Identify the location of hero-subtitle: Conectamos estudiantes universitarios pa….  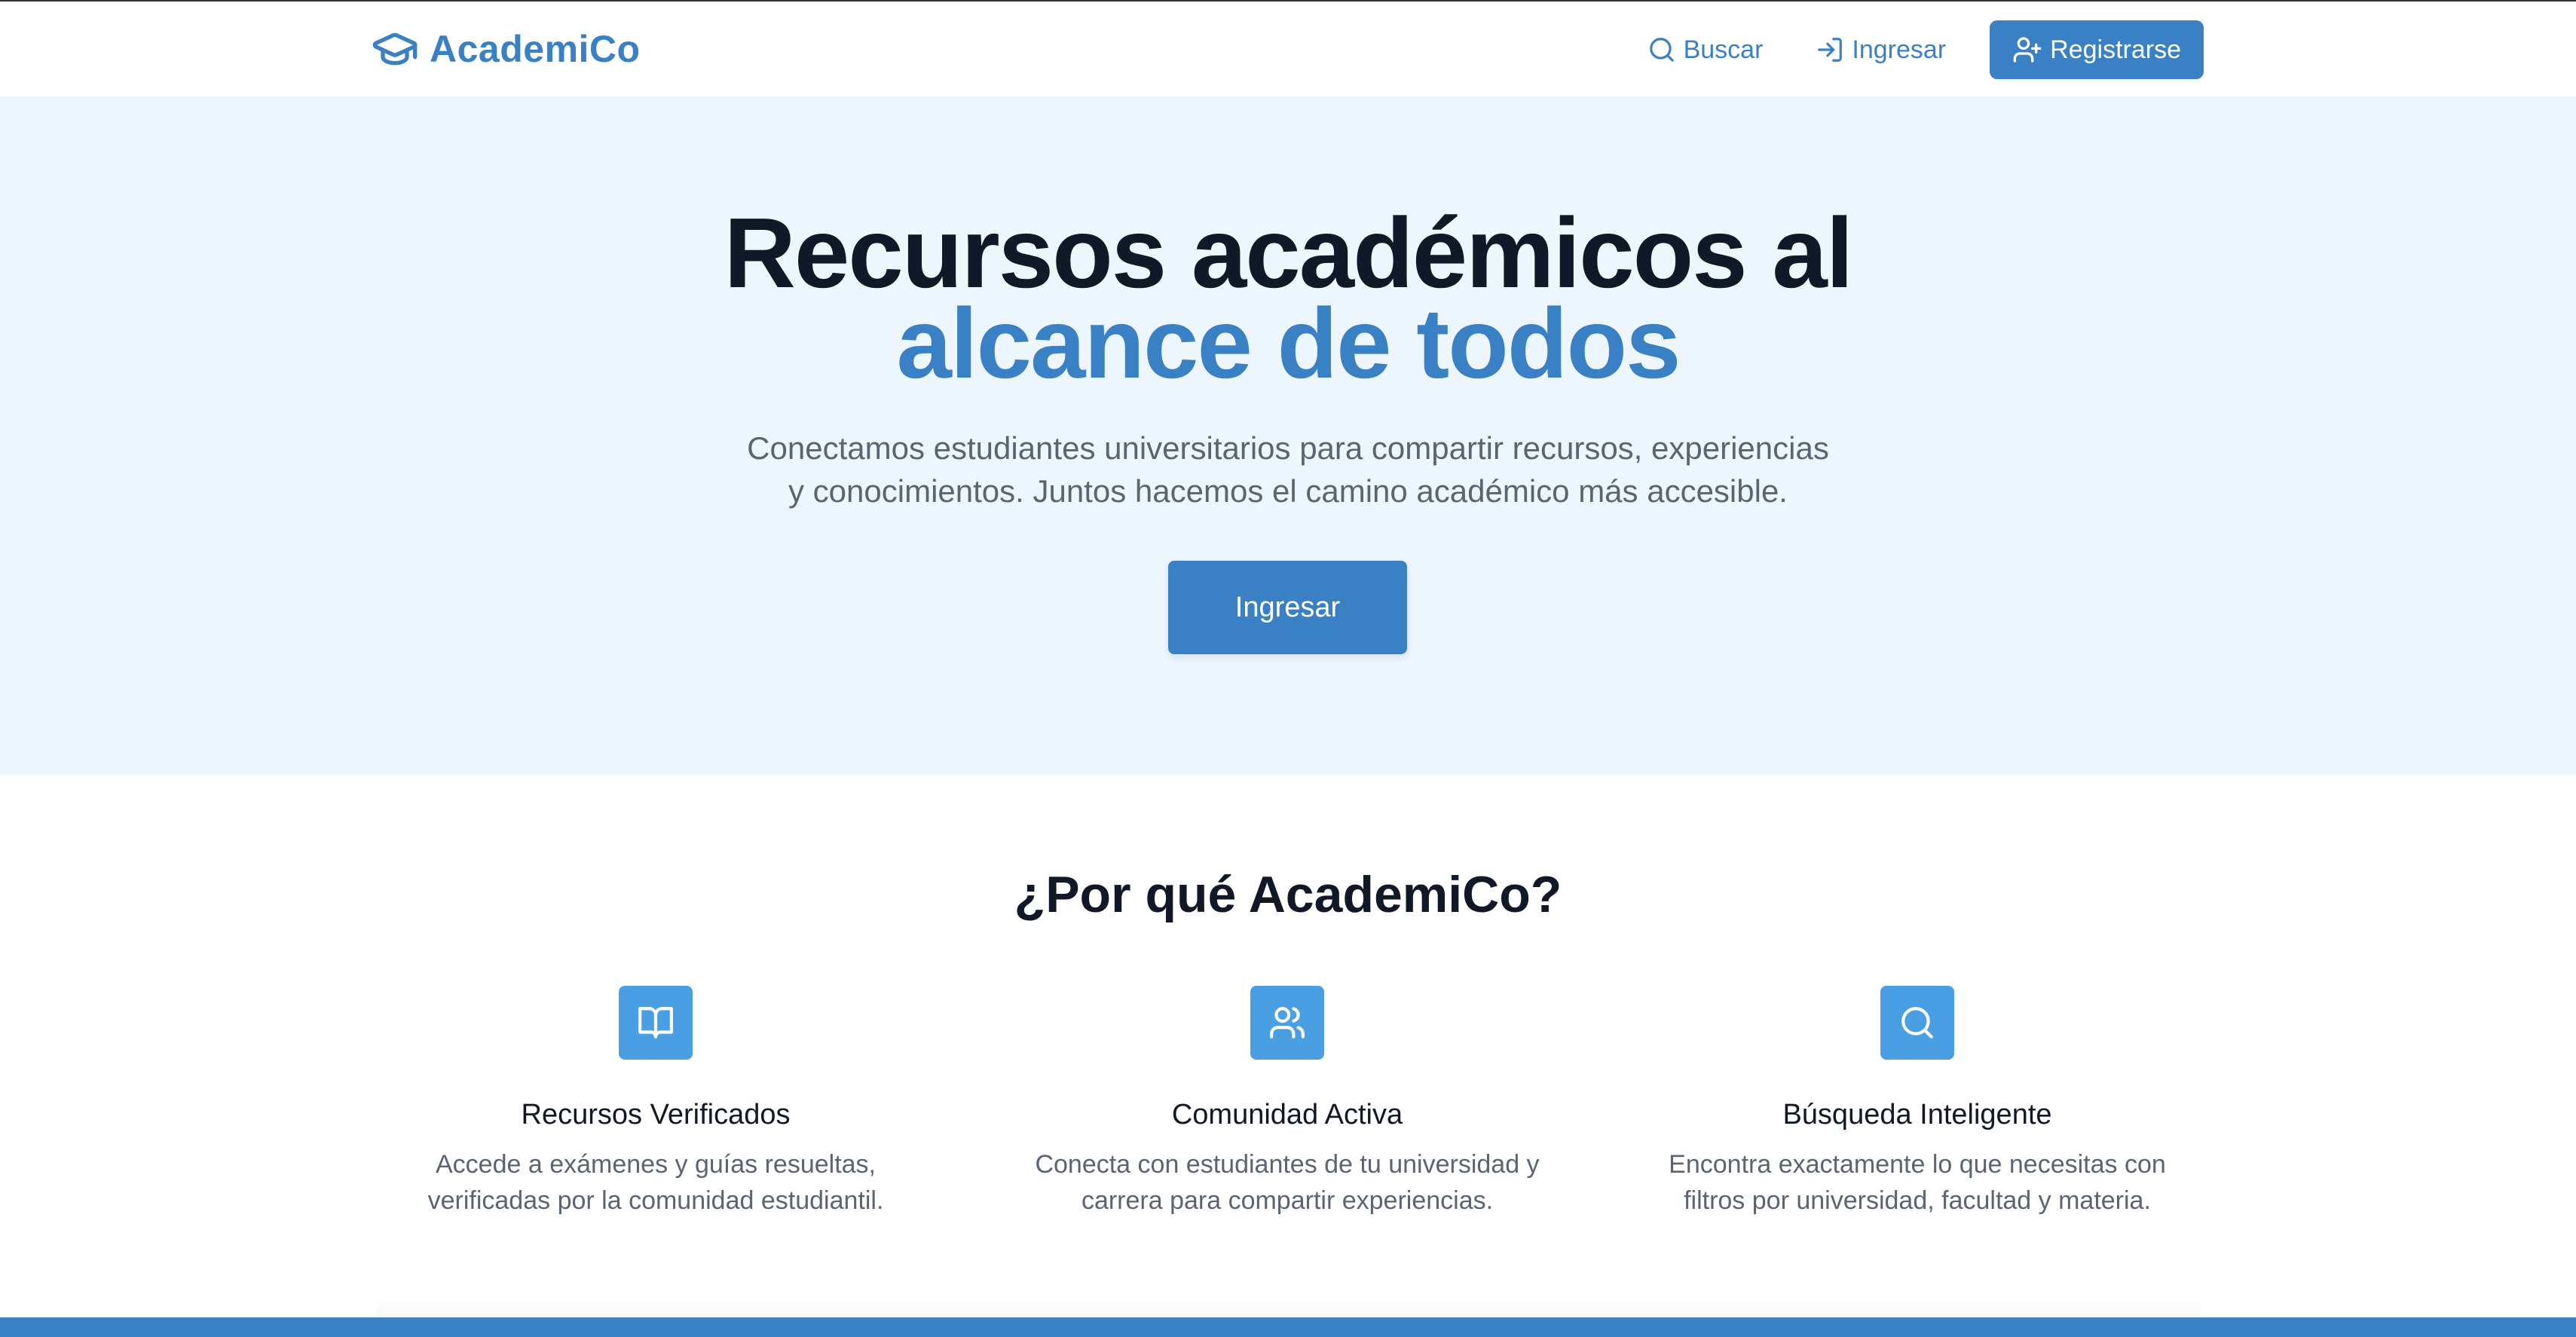
(1288, 469).